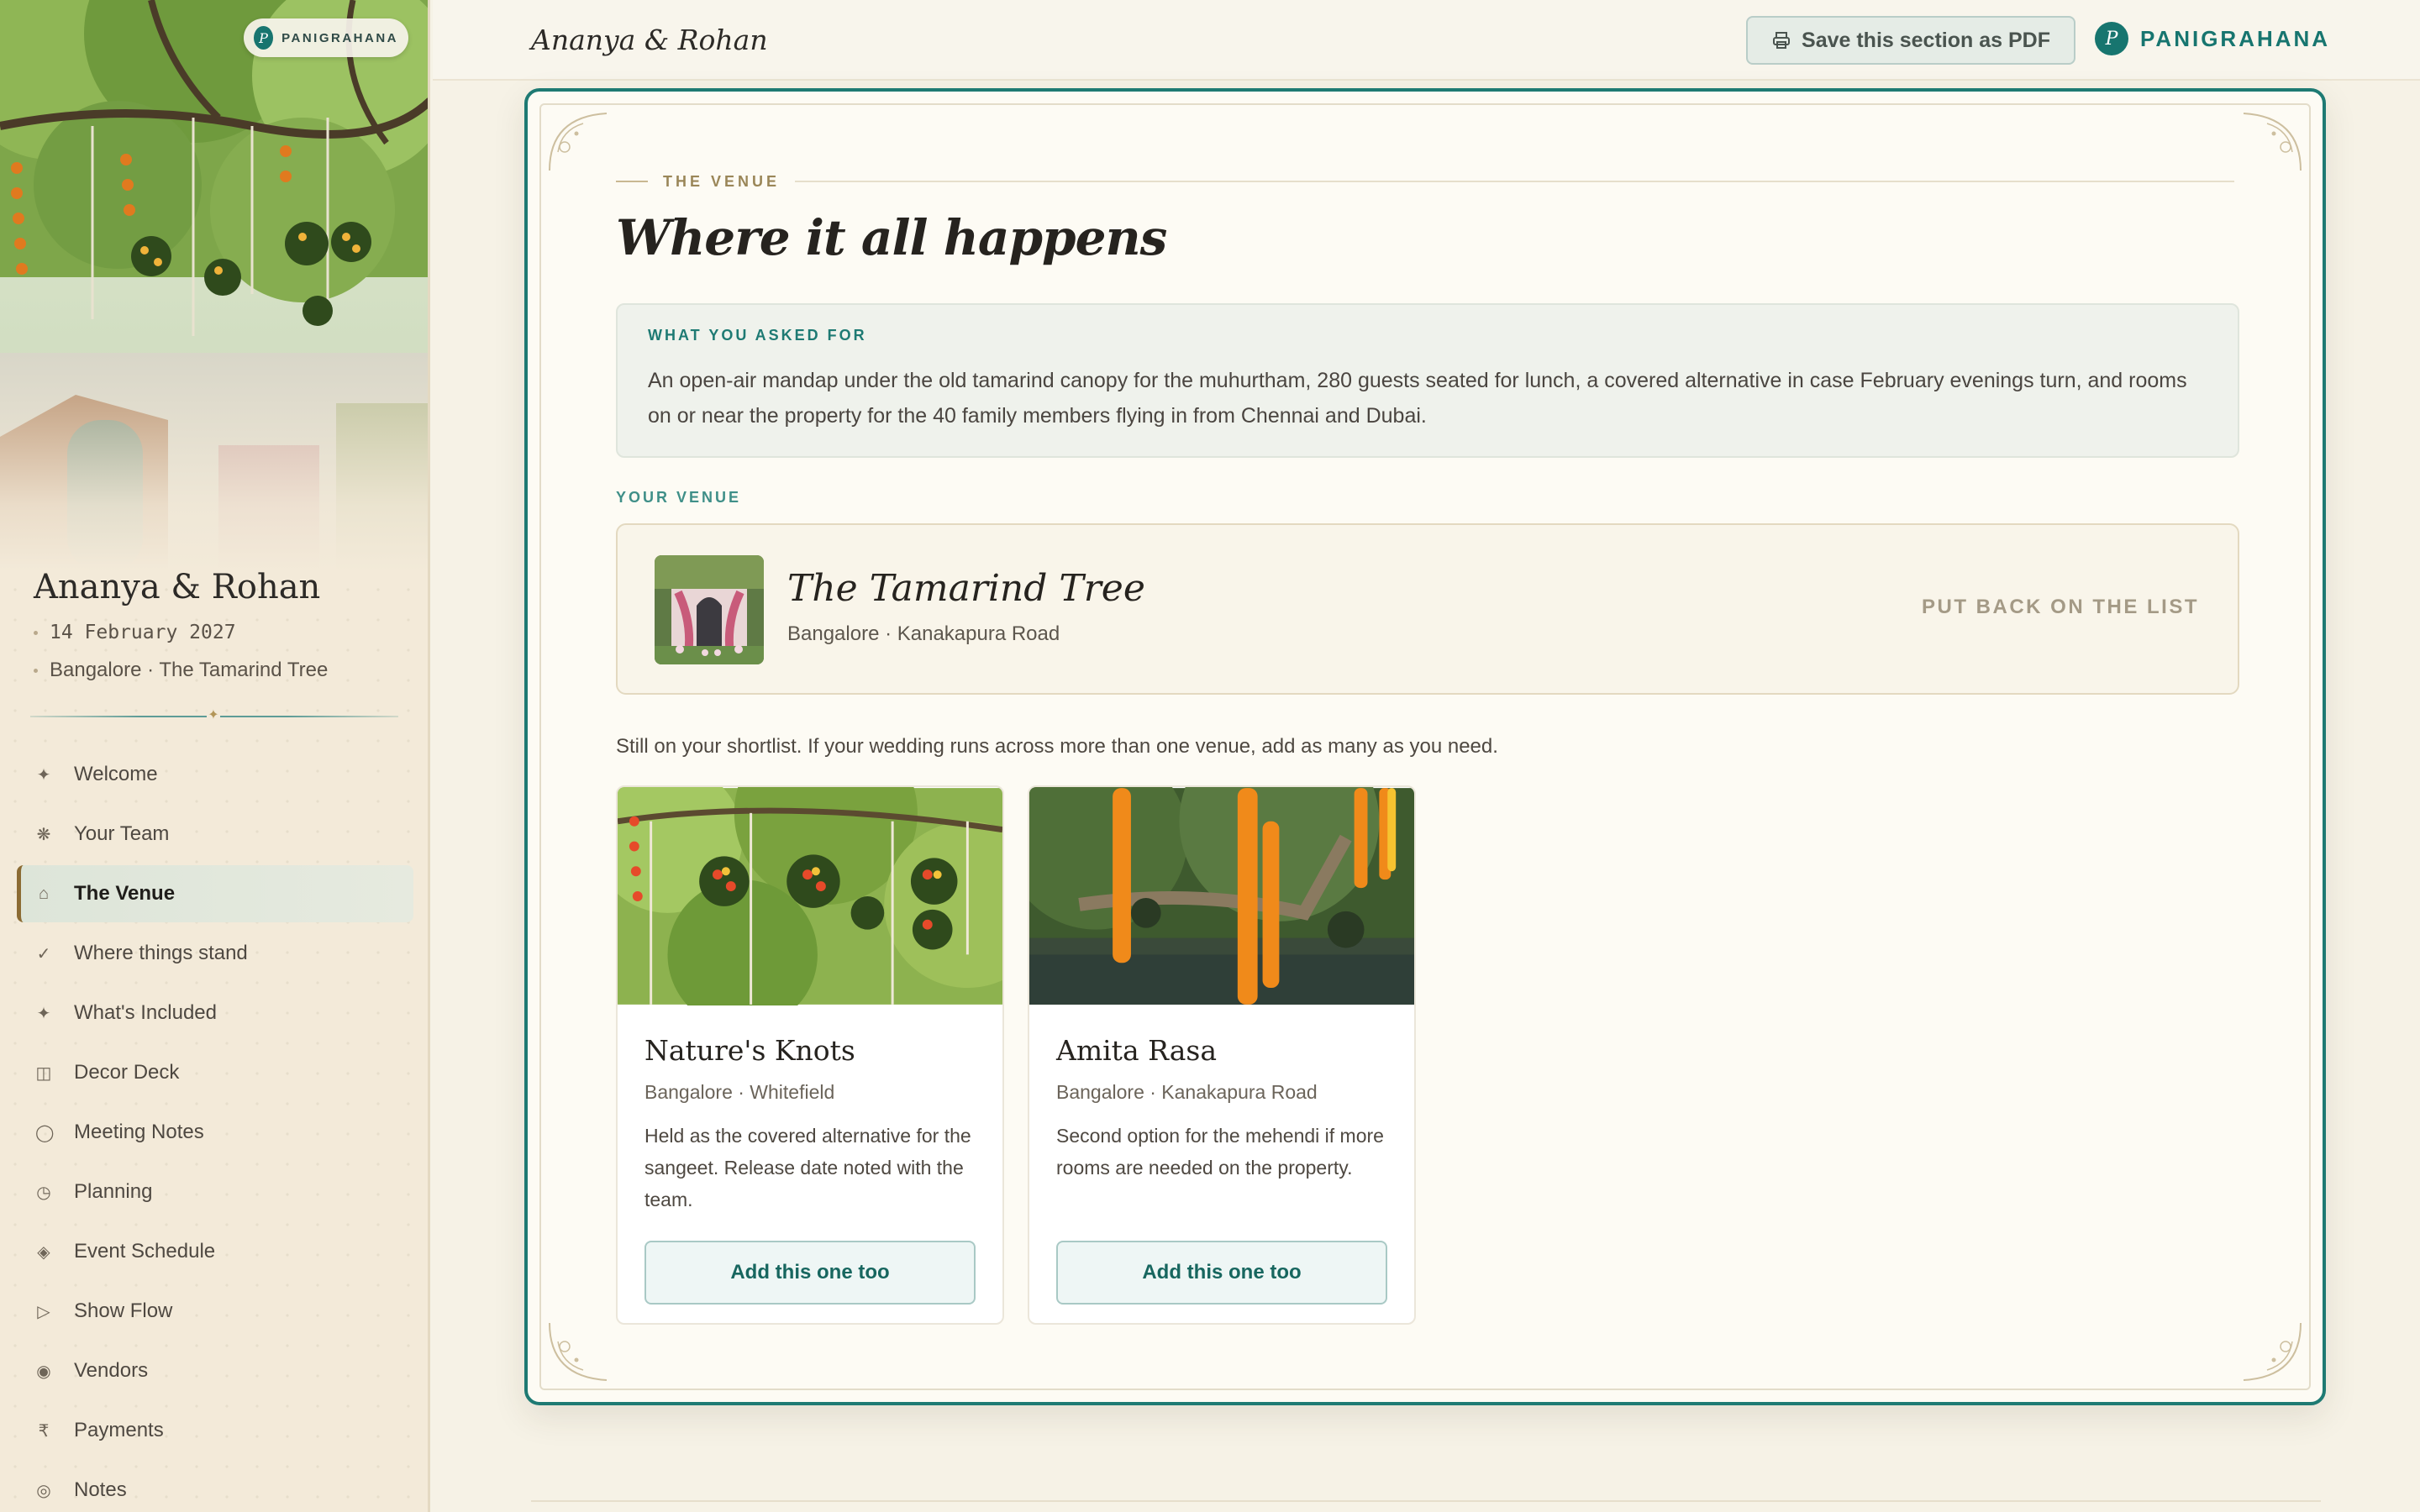 The width and height of the screenshot is (2420, 1512). What do you see at coordinates (215, 1370) in the screenshot?
I see `sidebar-item-vendors: ◉ Vendors` at bounding box center [215, 1370].